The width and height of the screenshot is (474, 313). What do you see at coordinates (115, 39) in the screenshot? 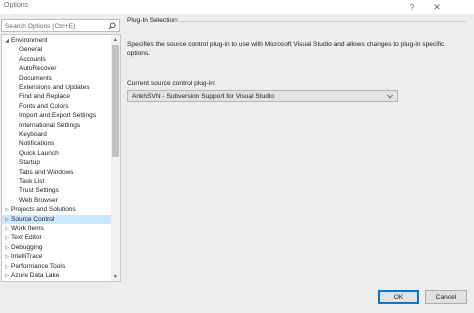
I see `scroll-up-arrow-icon: ▲` at bounding box center [115, 39].